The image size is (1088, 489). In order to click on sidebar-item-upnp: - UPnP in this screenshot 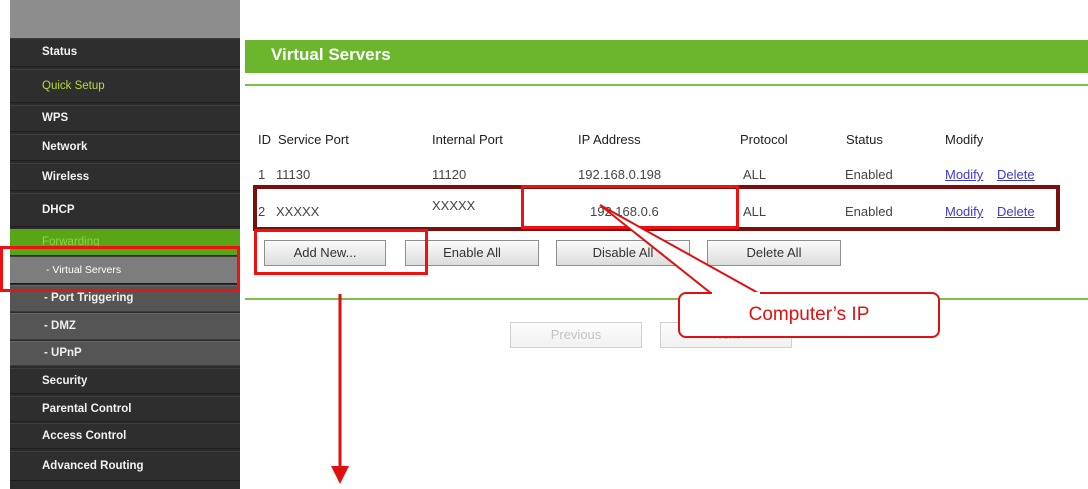, I will do `click(125, 353)`.